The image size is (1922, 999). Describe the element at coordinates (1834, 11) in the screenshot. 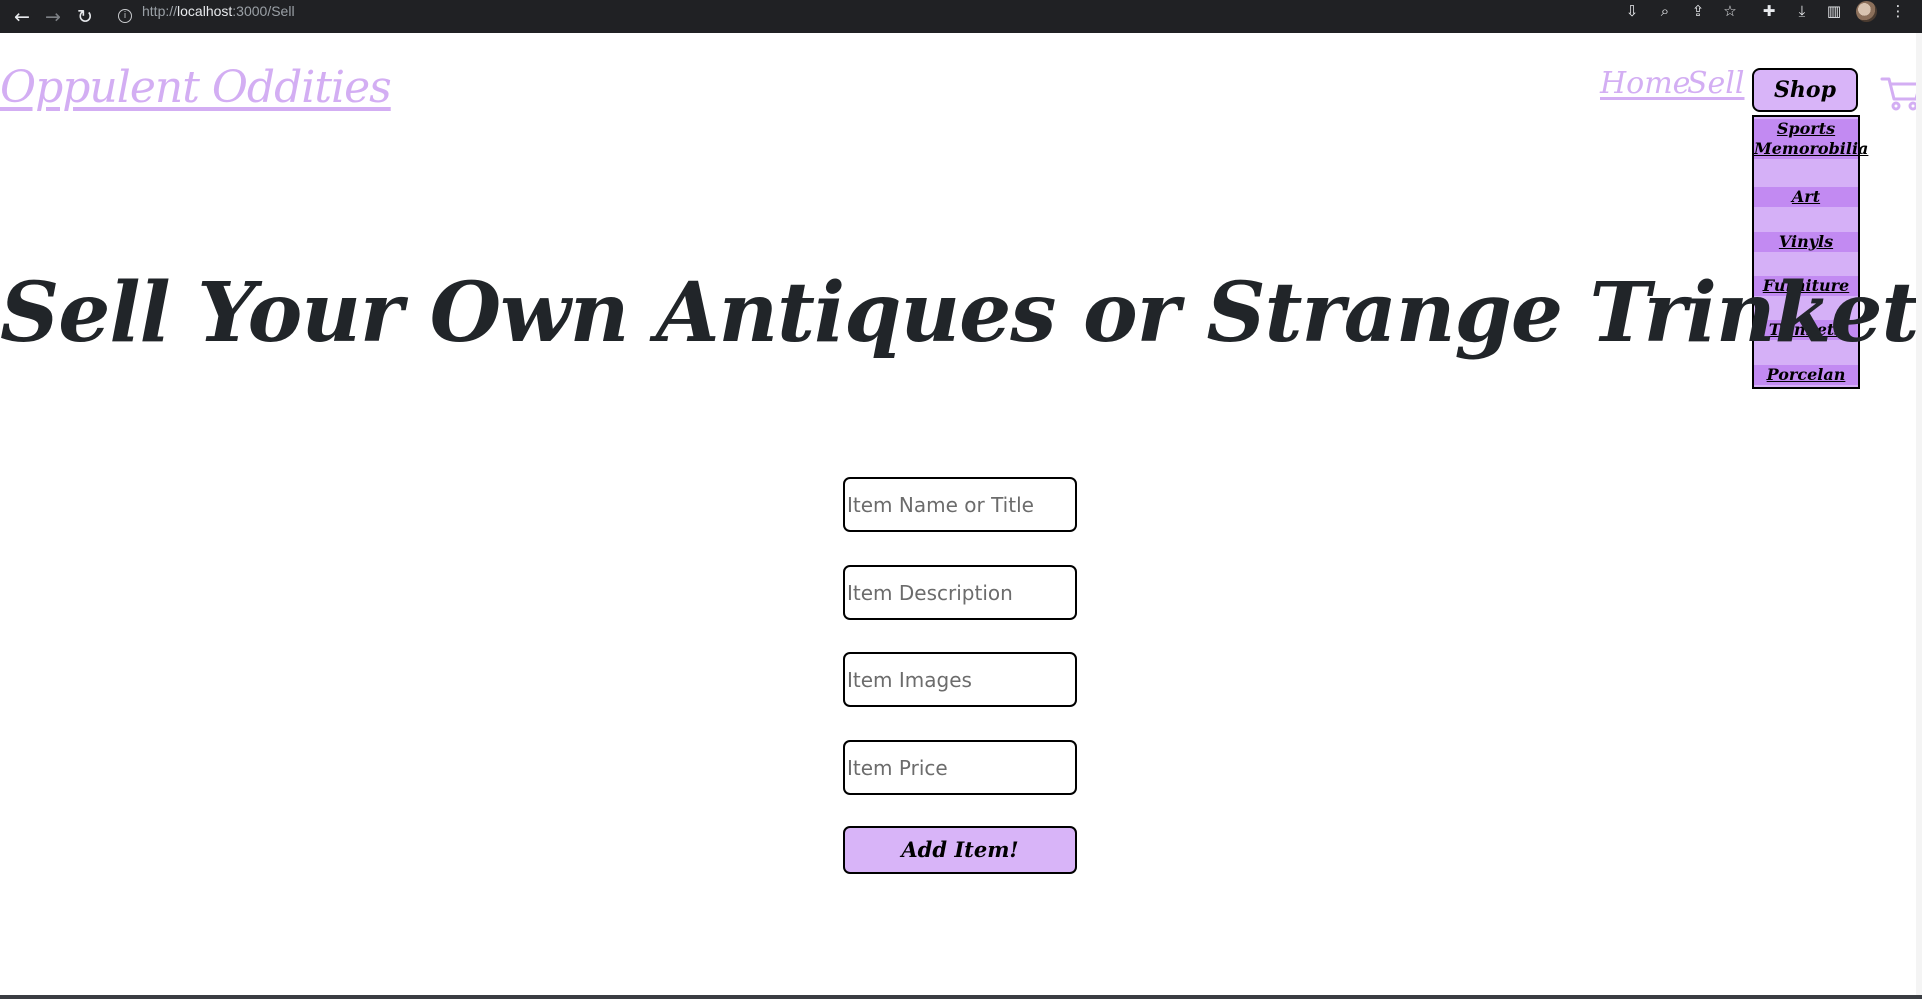

I see `side-panel-icon: ▥` at that location.